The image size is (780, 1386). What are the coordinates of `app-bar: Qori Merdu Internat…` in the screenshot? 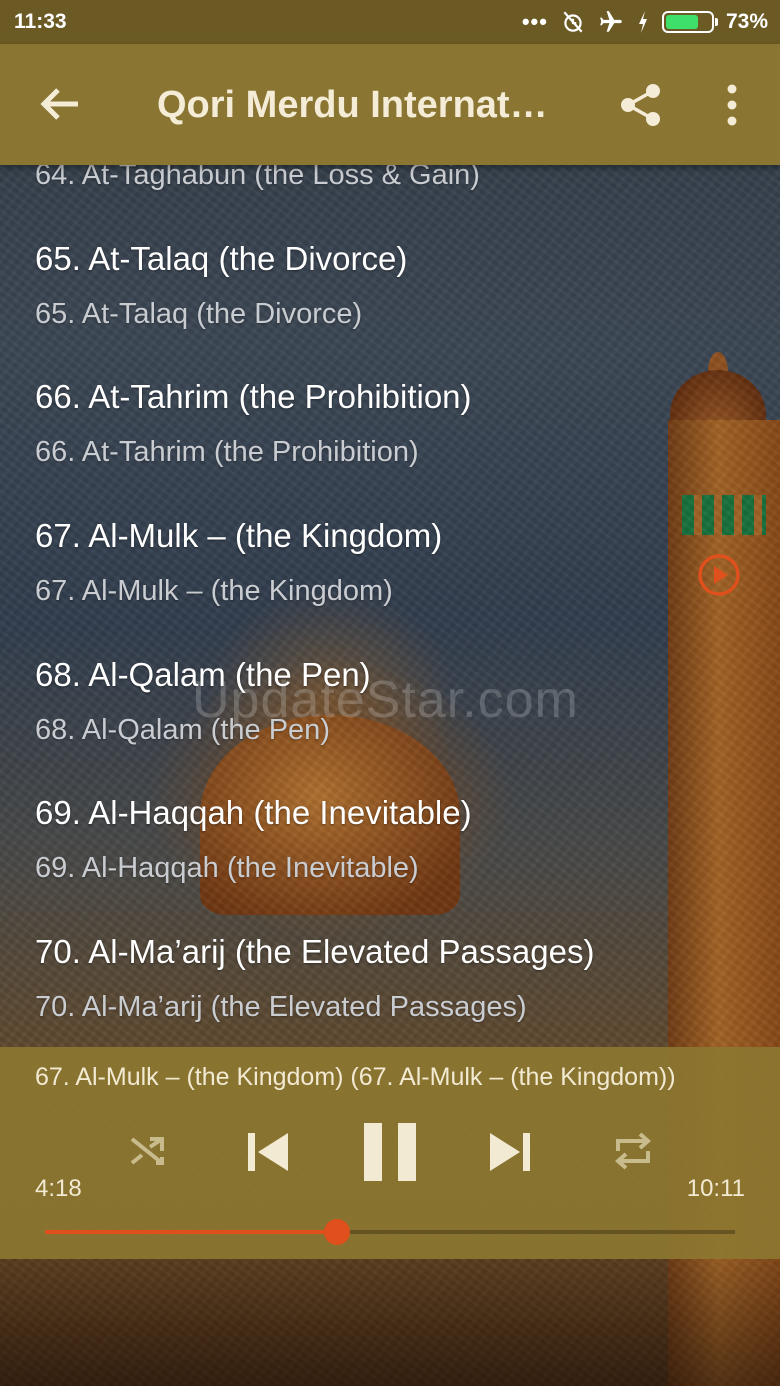 It's located at (390, 104).